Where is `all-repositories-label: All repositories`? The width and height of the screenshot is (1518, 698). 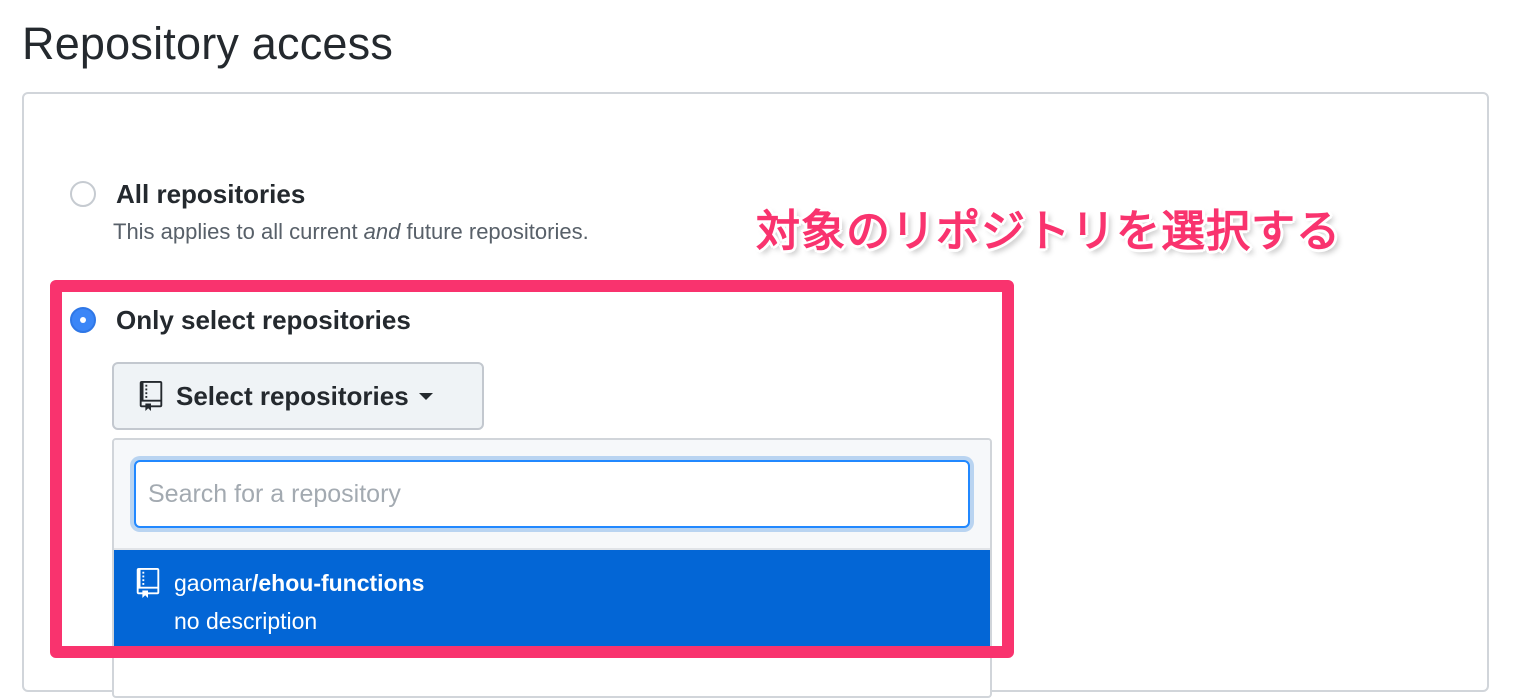
all-repositories-label: All repositories is located at coordinates (210, 194).